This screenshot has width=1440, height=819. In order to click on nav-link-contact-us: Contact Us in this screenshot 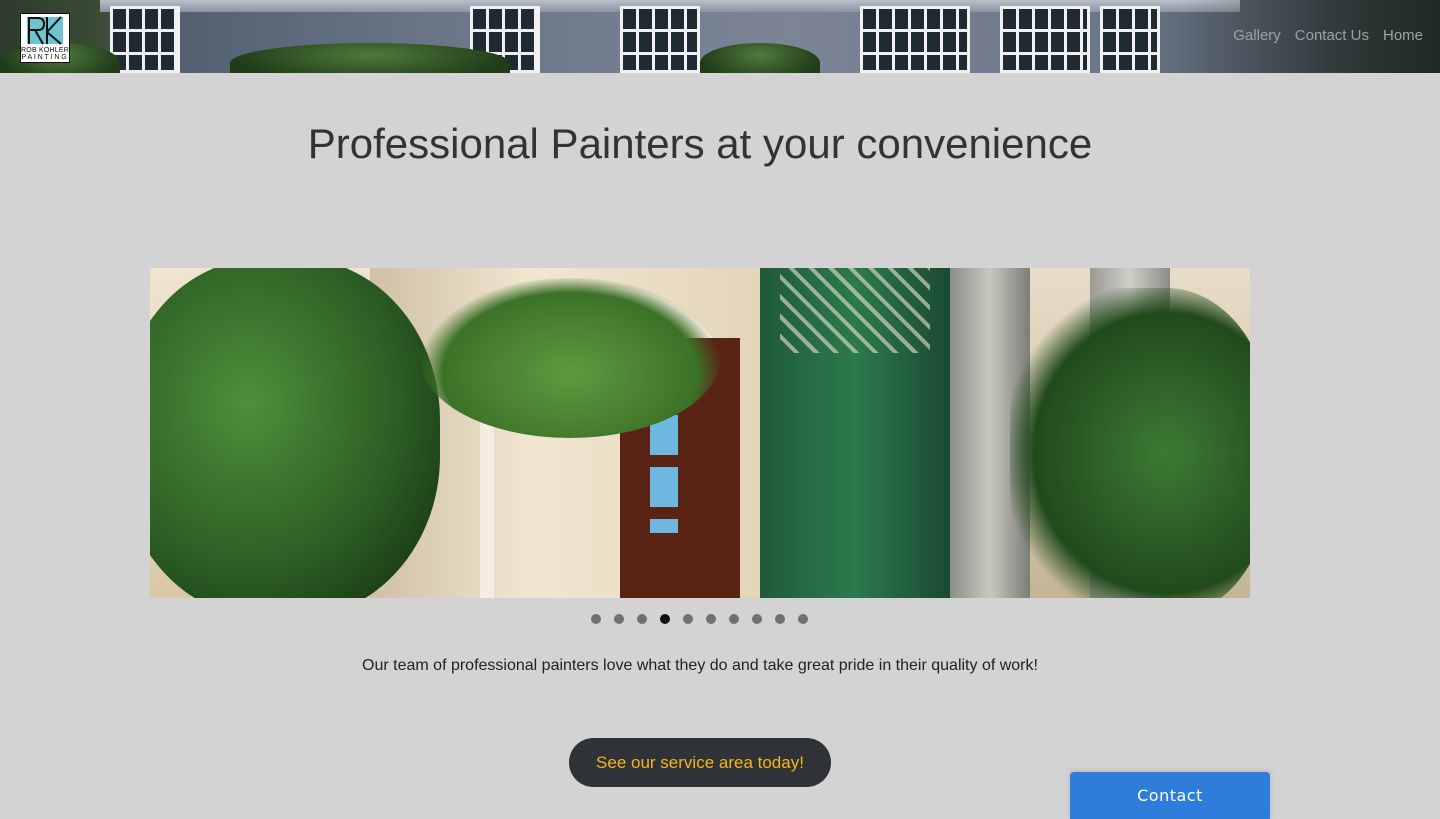, I will do `click(1332, 36)`.